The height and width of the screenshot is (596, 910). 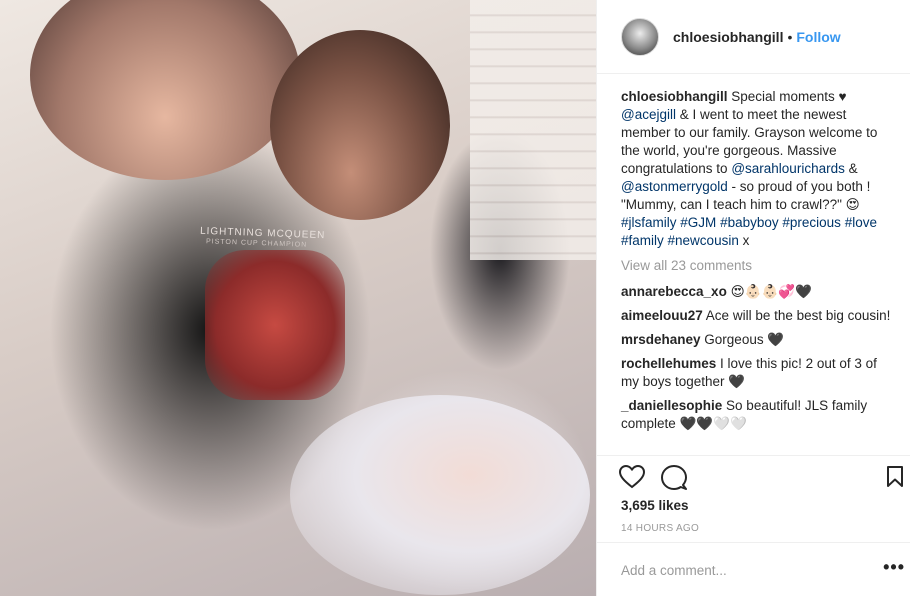 What do you see at coordinates (642, 240) in the screenshot?
I see `hashtag-family: #family` at bounding box center [642, 240].